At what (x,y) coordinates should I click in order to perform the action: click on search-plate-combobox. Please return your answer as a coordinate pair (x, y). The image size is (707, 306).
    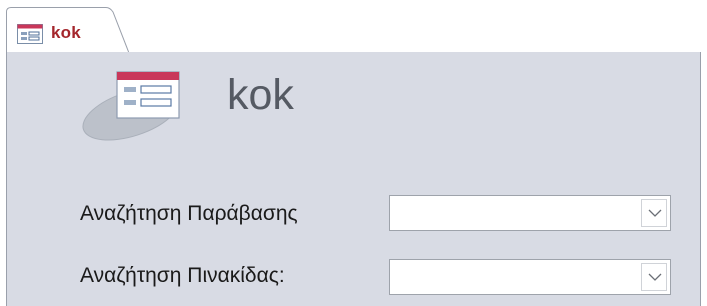
    Looking at the image, I should click on (530, 277).